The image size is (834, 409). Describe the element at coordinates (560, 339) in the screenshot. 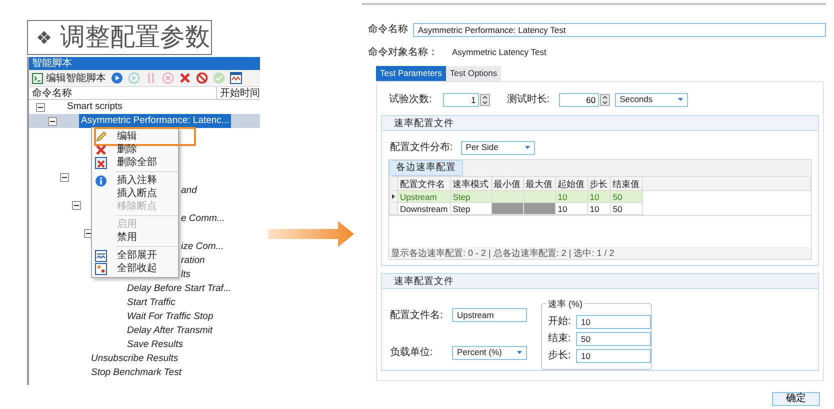

I see `field-label: 结束:` at that location.